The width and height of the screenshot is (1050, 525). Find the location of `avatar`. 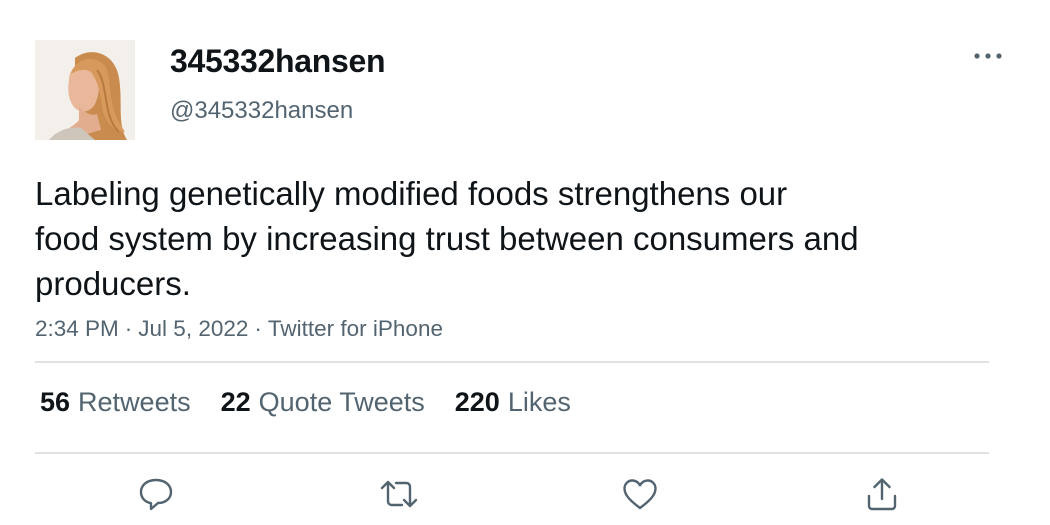

avatar is located at coordinates (85, 90).